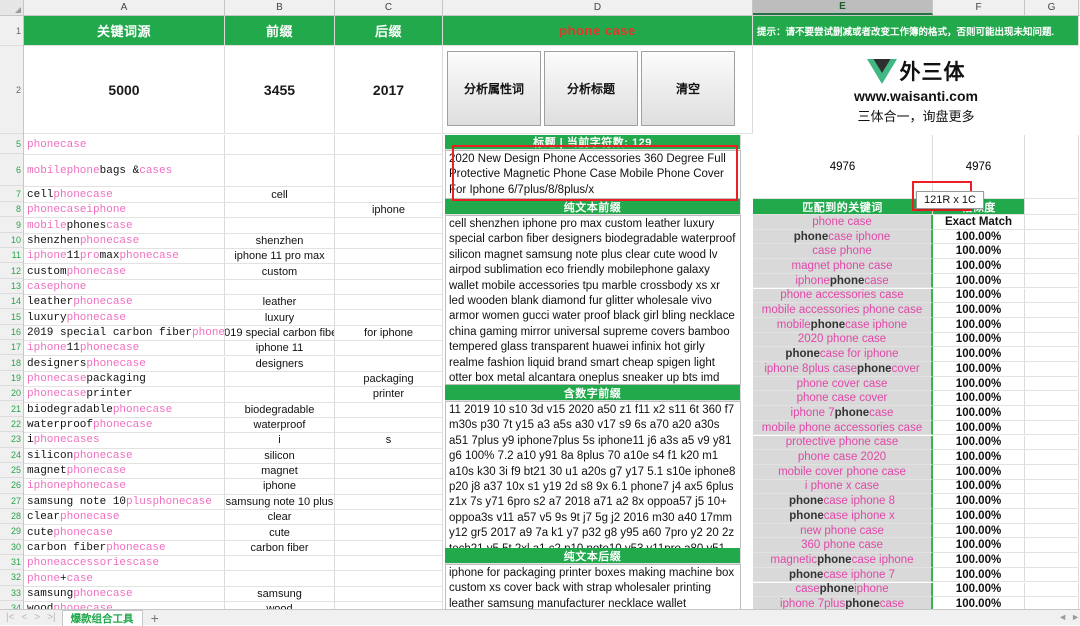 The image size is (1080, 626). I want to click on prefix-cell: carbon fiber, so click(280, 548).